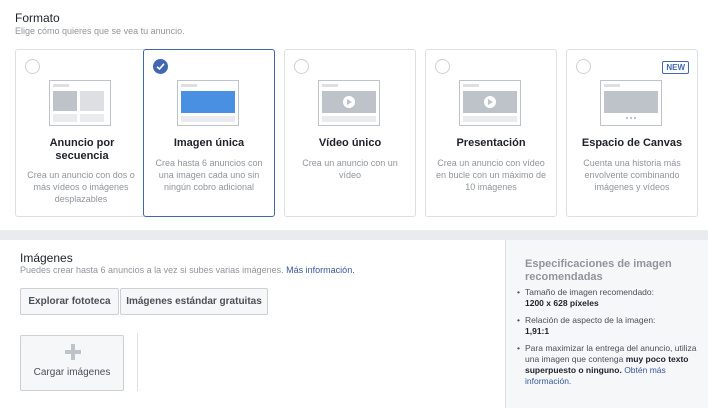 Image resolution: width=708 pixels, height=408 pixels. What do you see at coordinates (611, 326) in the screenshot?
I see `spec-ratio: Relación de aspecto de la imagen: 1,91:1` at bounding box center [611, 326].